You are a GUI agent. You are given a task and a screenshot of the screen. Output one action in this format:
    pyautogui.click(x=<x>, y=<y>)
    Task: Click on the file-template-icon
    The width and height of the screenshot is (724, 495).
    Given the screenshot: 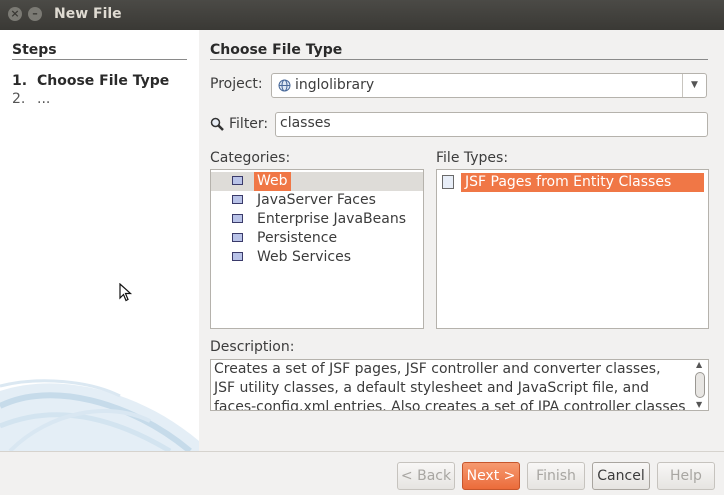 What is the action you would take?
    pyautogui.click(x=448, y=182)
    